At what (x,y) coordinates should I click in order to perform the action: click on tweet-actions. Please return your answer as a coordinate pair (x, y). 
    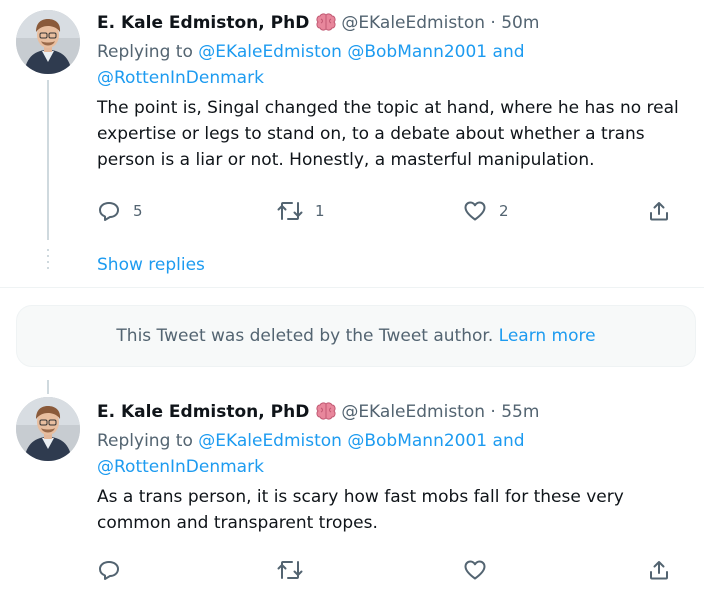
    Looking at the image, I should click on (387, 570).